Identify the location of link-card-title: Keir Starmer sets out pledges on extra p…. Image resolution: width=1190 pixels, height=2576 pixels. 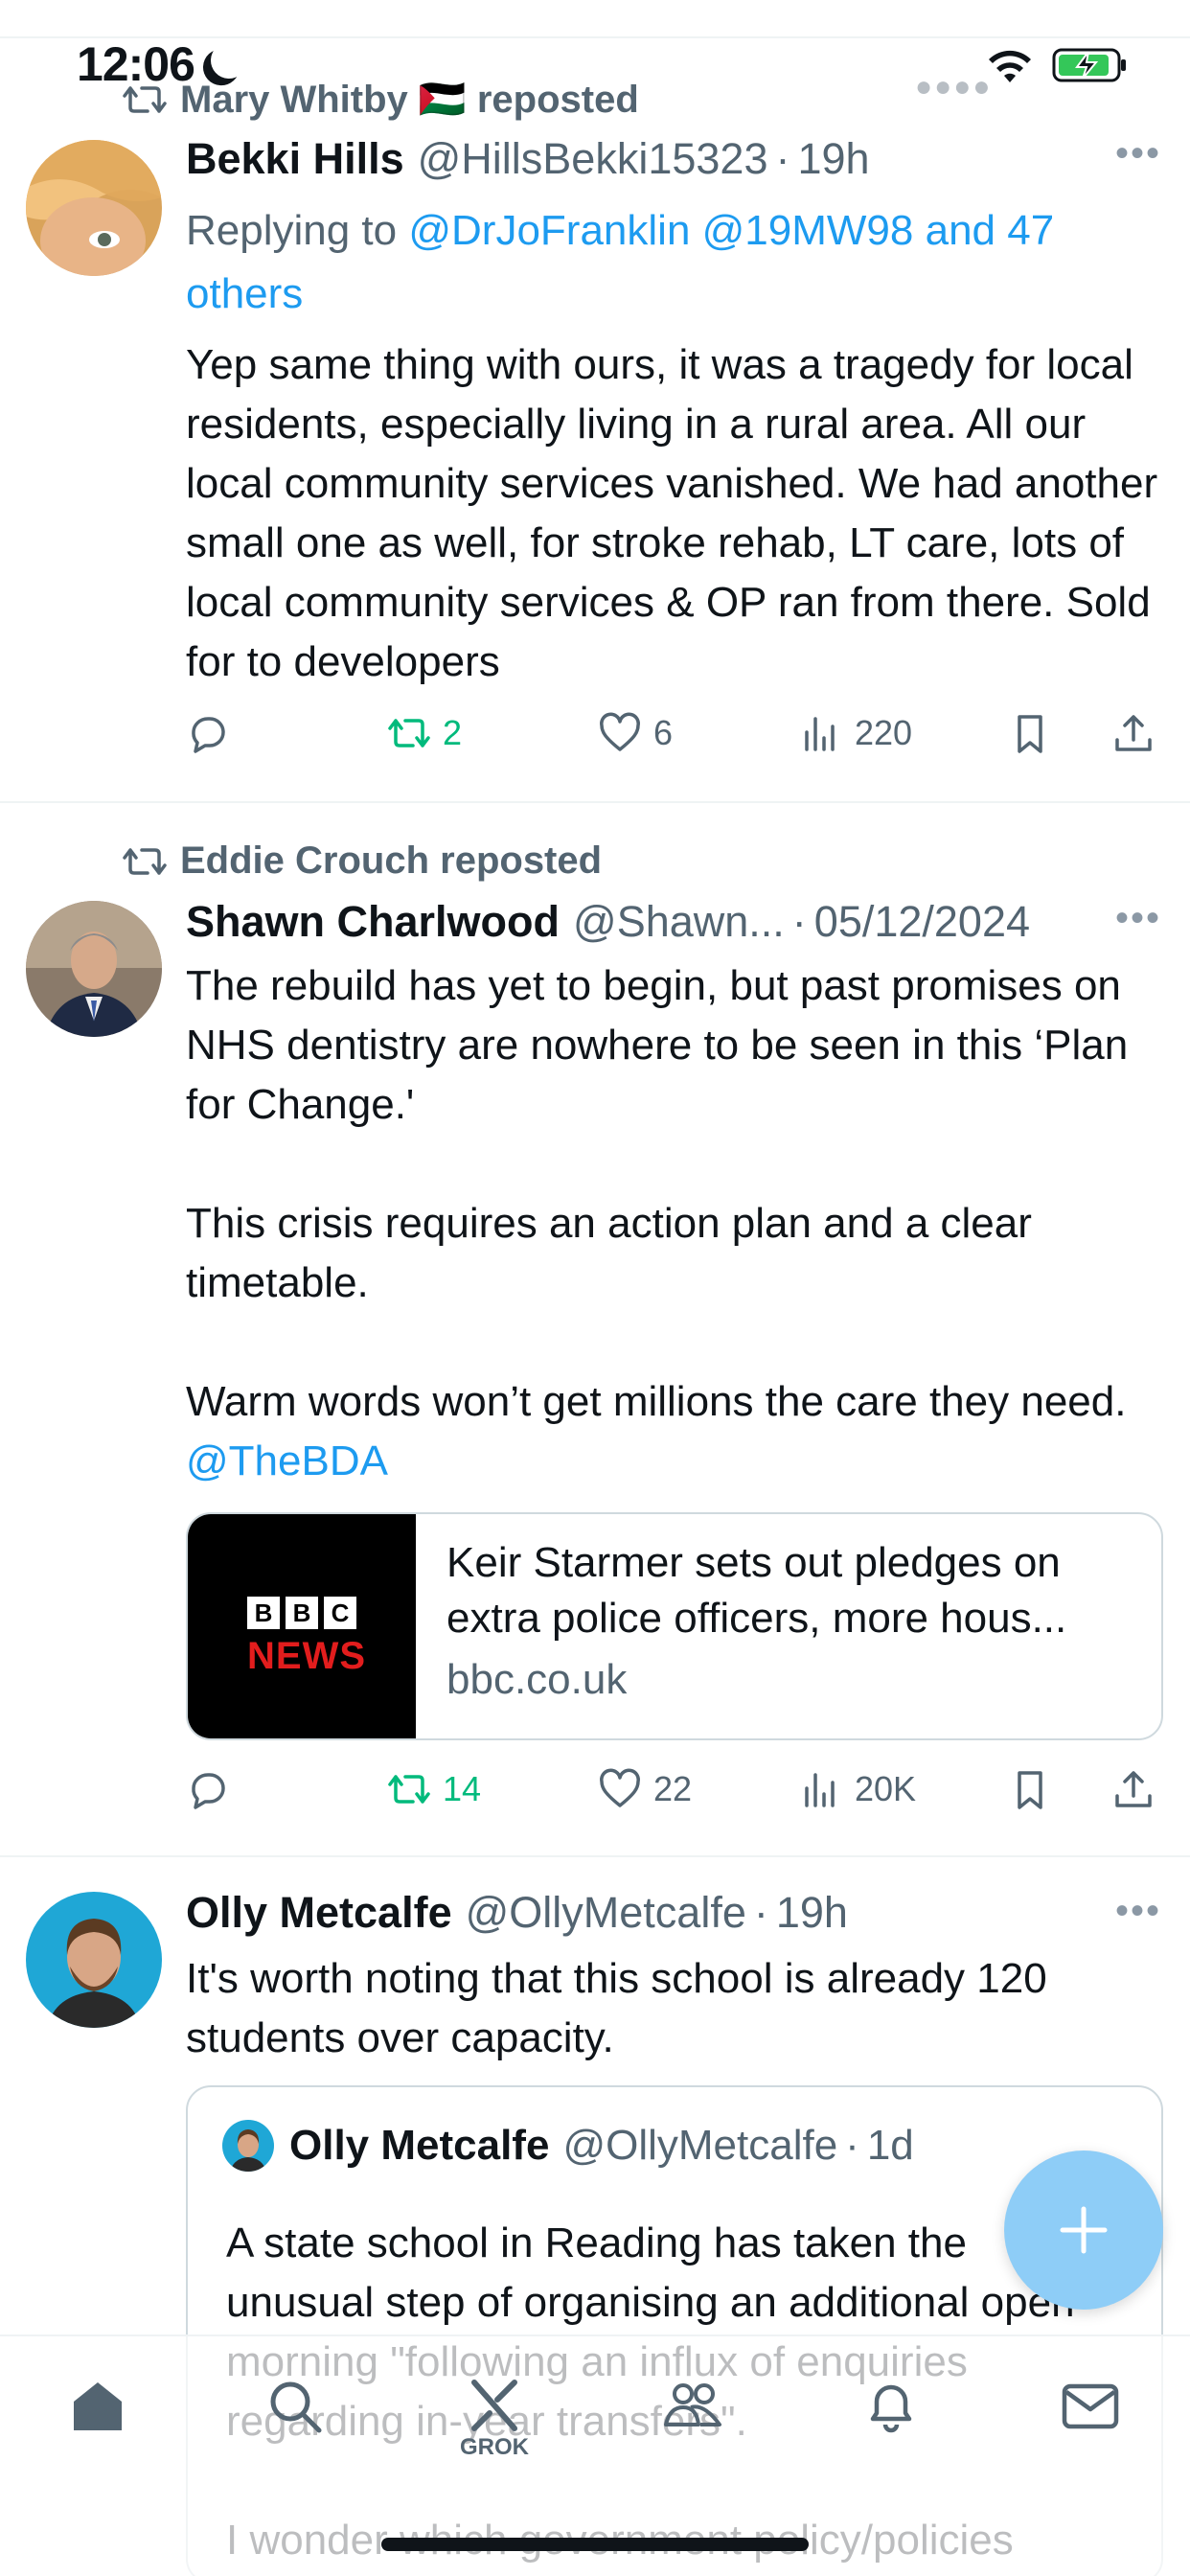
(757, 1590).